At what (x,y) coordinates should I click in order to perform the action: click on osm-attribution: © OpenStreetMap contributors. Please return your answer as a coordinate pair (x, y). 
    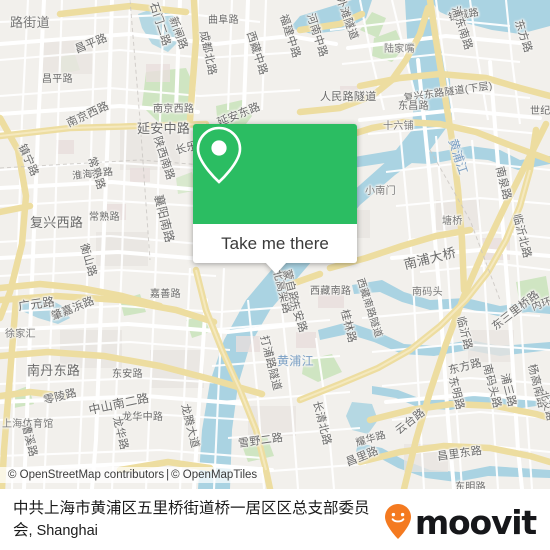
    Looking at the image, I should click on (86, 475).